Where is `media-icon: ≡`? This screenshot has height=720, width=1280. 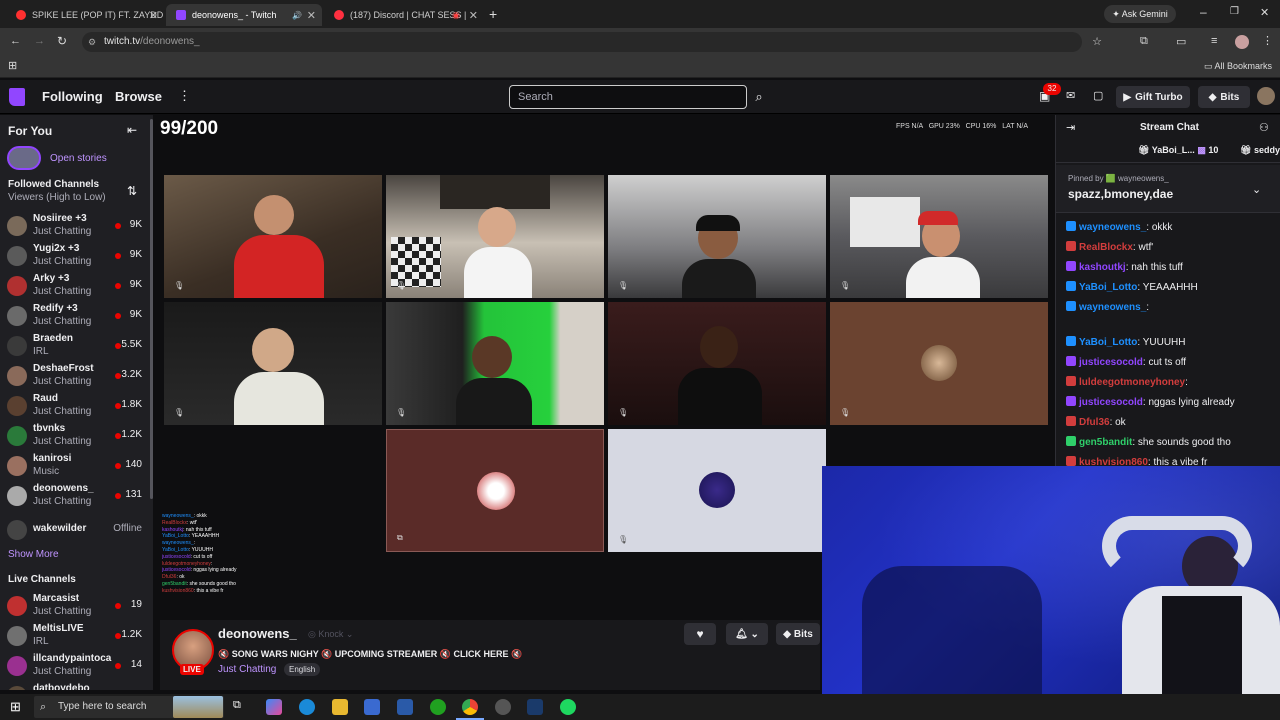 media-icon: ≡ is located at coordinates (1214, 41).